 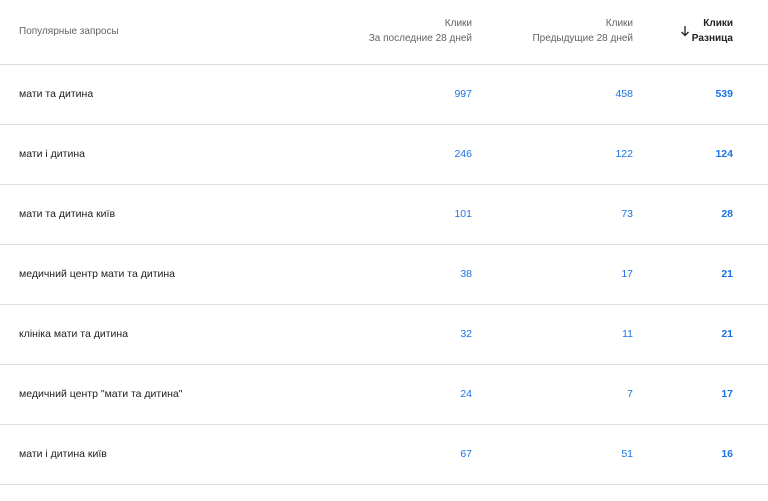 What do you see at coordinates (627, 274) in the screenshot?
I see `clicks-prev-28-cell: 17` at bounding box center [627, 274].